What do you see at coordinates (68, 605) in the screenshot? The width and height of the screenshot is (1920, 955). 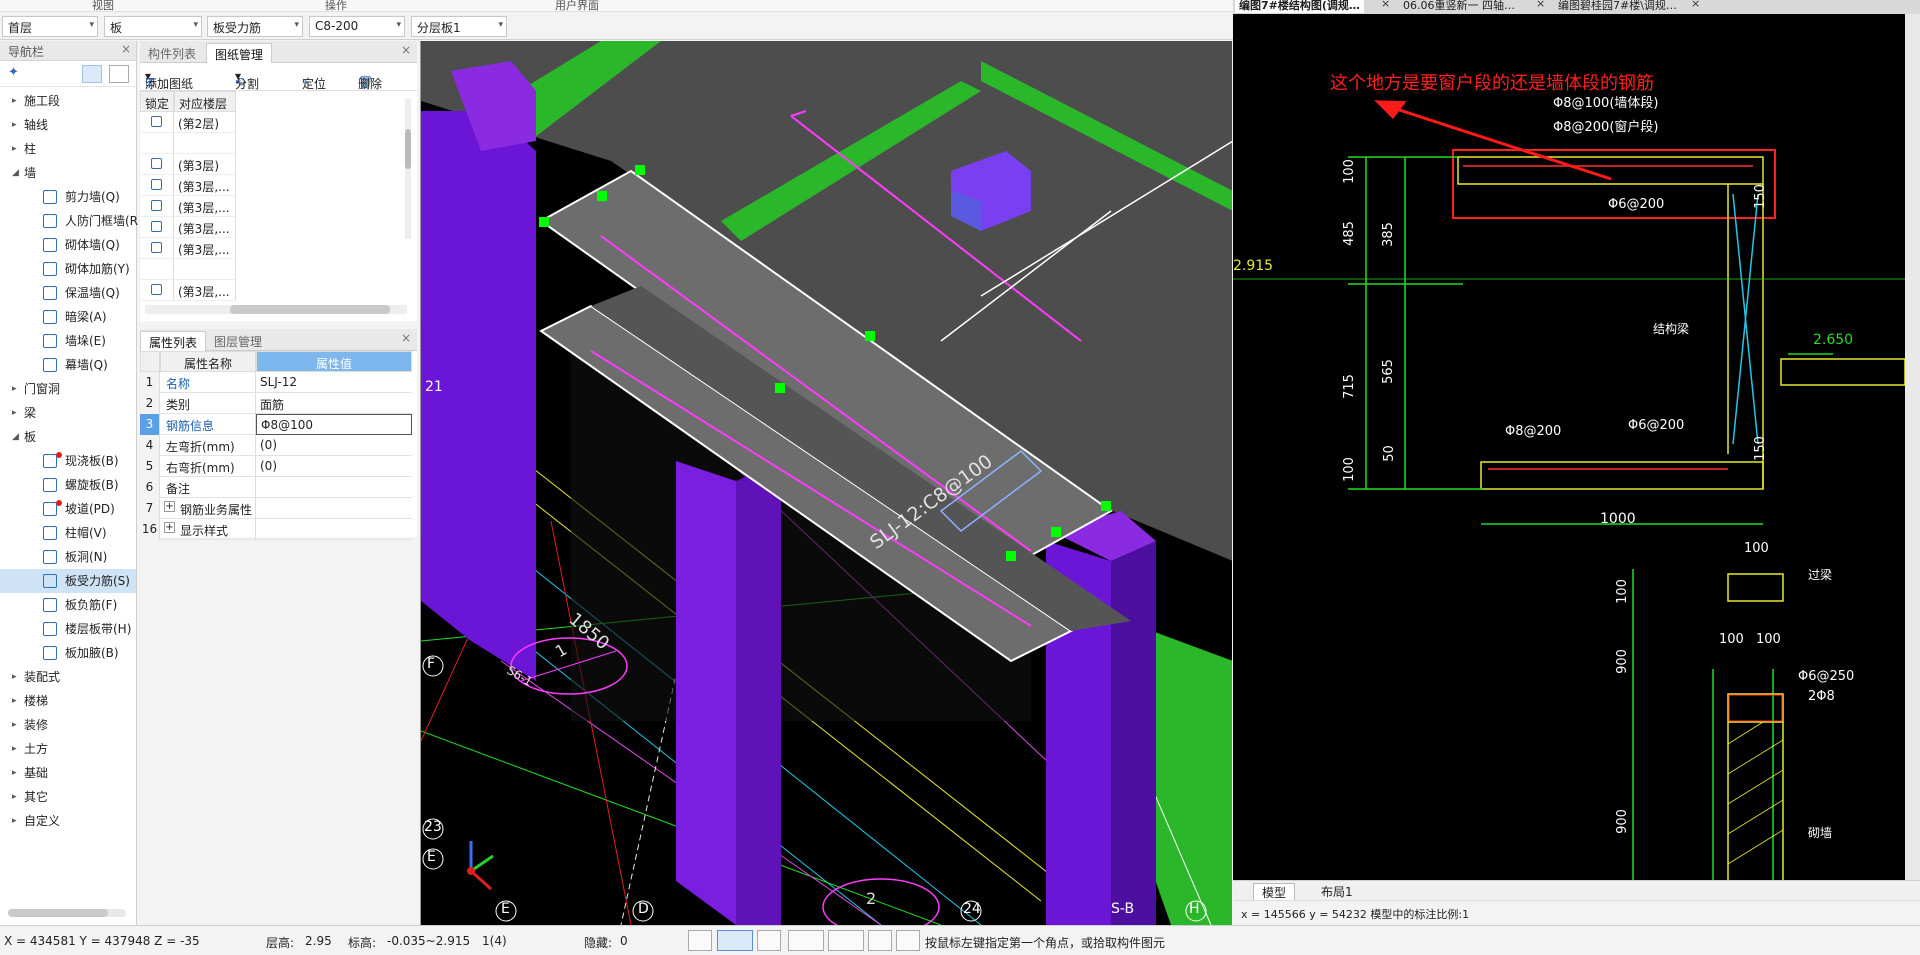 I see `nav-item: 板负筋(F)` at bounding box center [68, 605].